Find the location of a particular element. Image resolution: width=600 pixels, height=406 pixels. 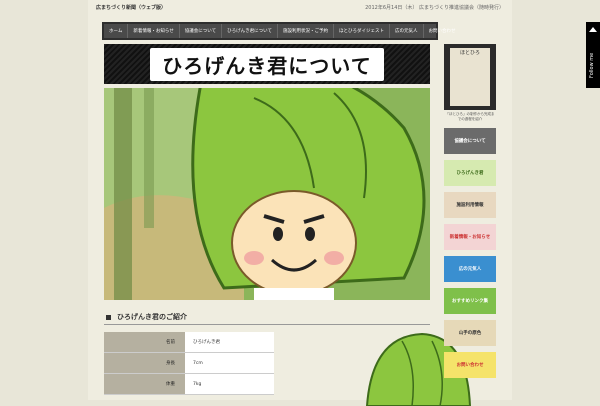

sidebar-council-button: 協議会について is located at coordinates (470, 141).